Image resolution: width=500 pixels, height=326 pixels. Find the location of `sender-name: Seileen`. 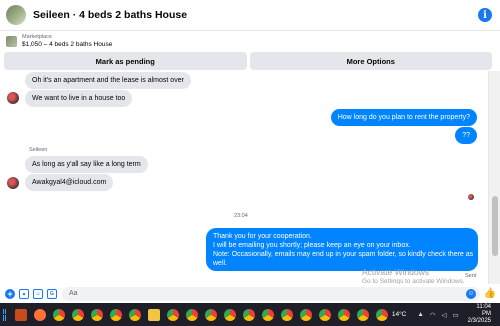

sender-name: Seileen is located at coordinates (38, 150).